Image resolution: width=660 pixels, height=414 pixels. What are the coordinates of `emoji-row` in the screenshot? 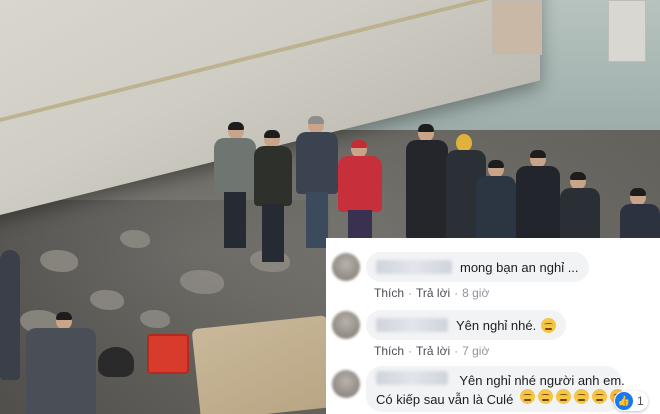 It's located at (571, 396).